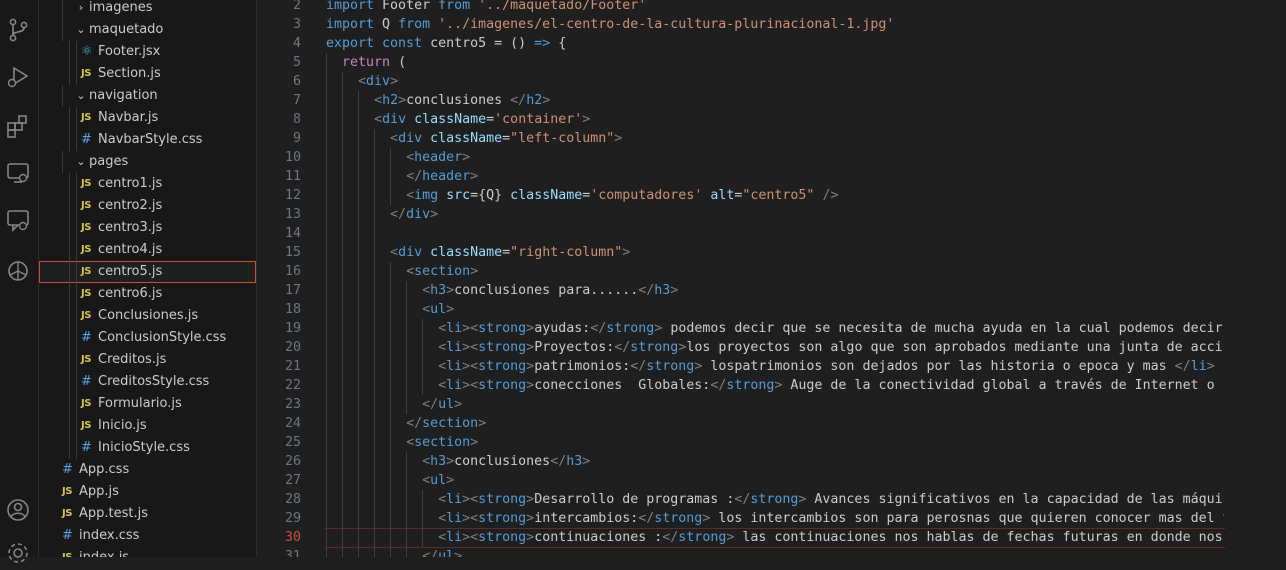 The width and height of the screenshot is (1286, 570). Describe the element at coordinates (566, 252) in the screenshot. I see `code-token: "right-column"` at that location.